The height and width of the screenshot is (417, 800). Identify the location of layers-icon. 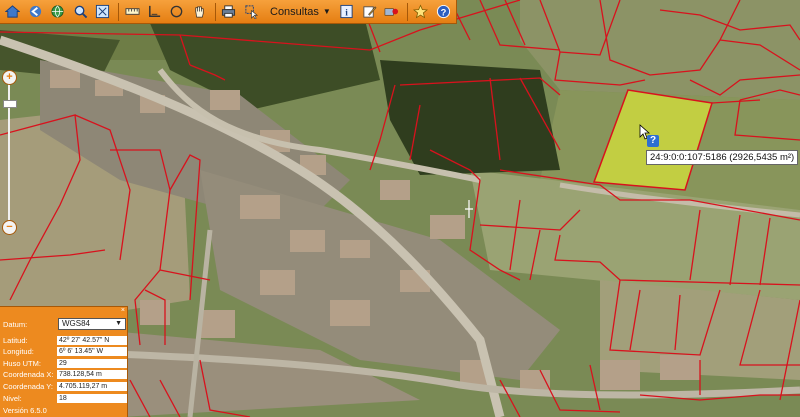
(391, 12).